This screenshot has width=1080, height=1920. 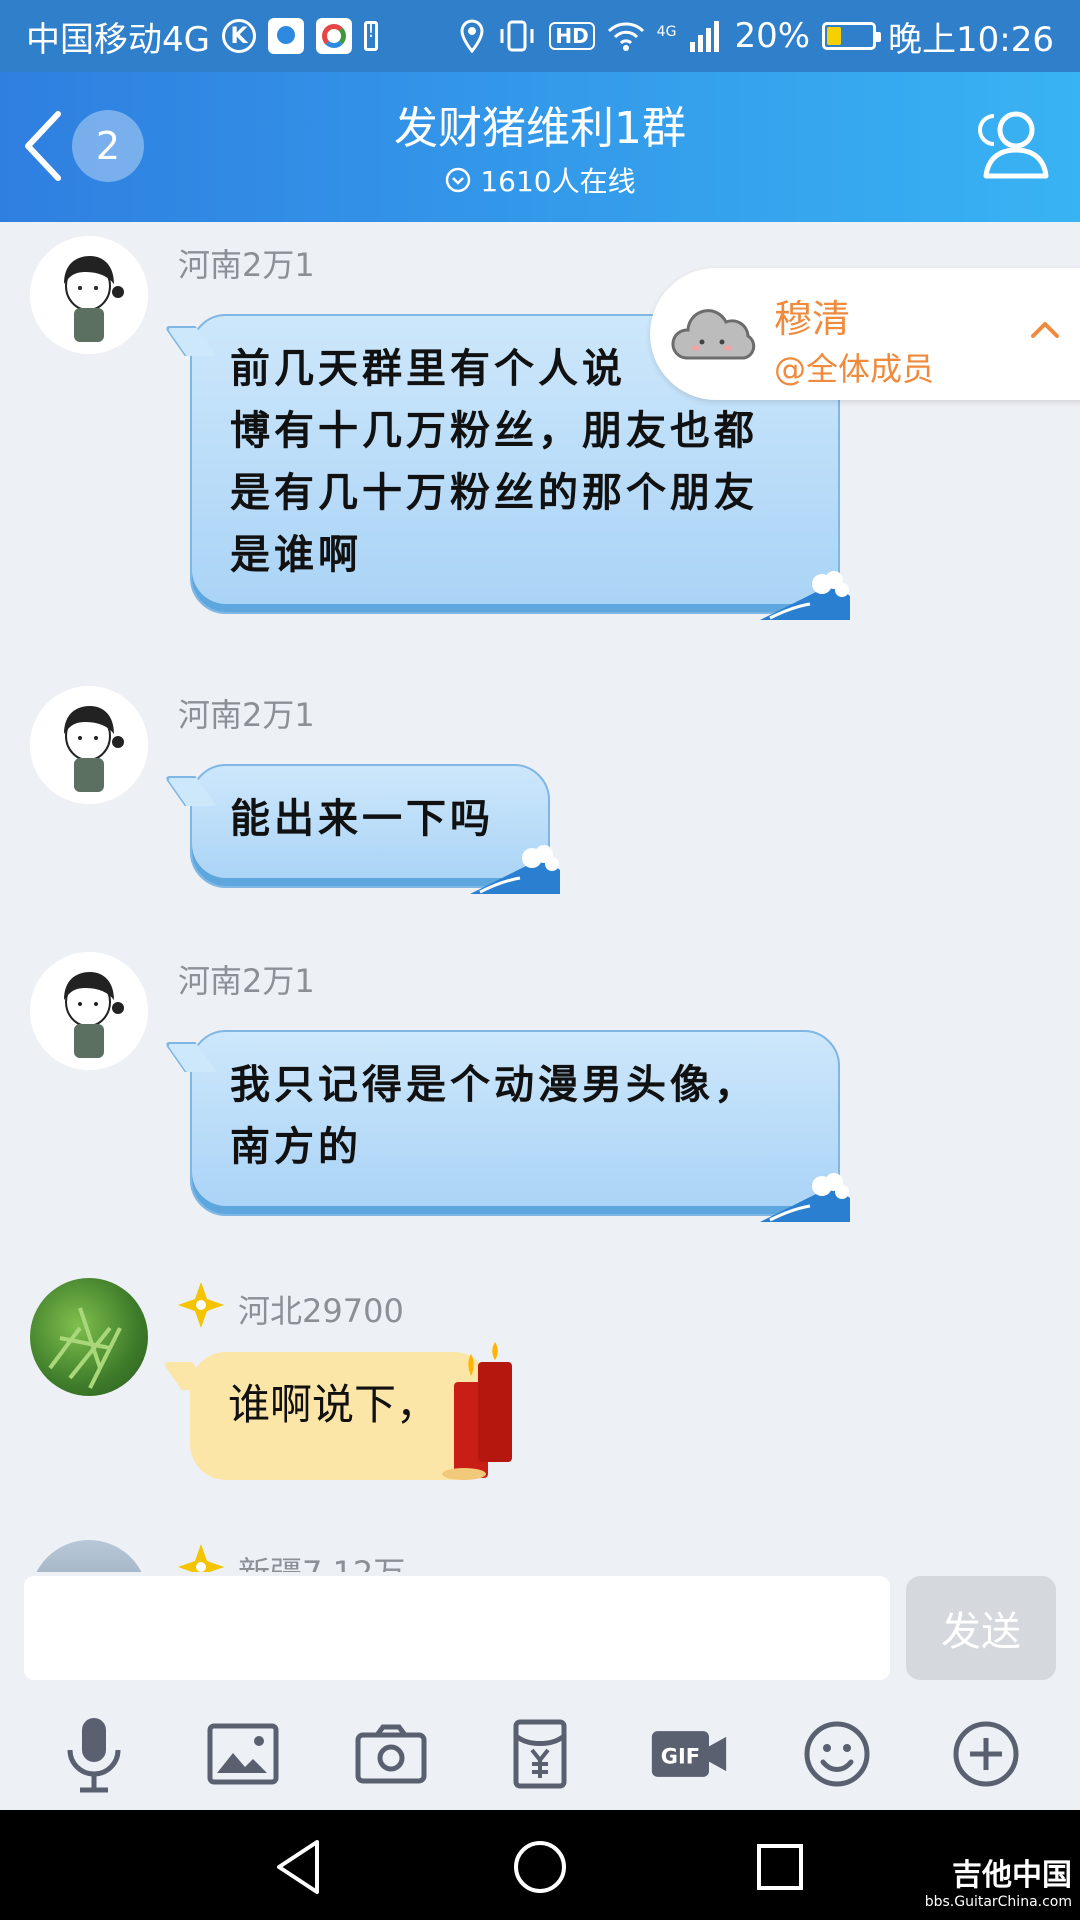 I want to click on people-icon, so click(x=1013, y=145).